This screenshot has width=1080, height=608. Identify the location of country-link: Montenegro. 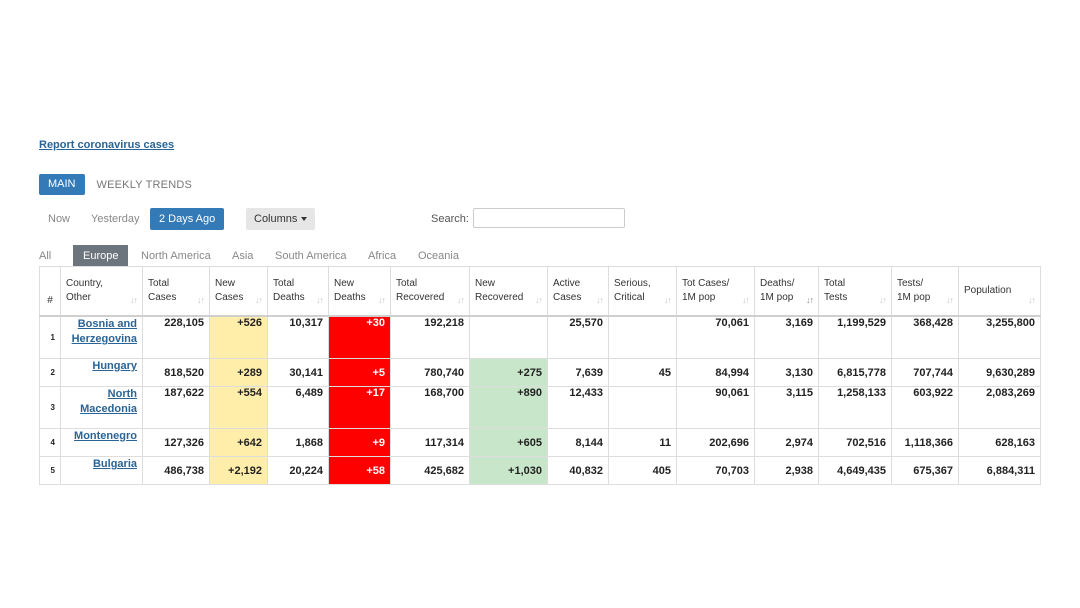
(105, 436).